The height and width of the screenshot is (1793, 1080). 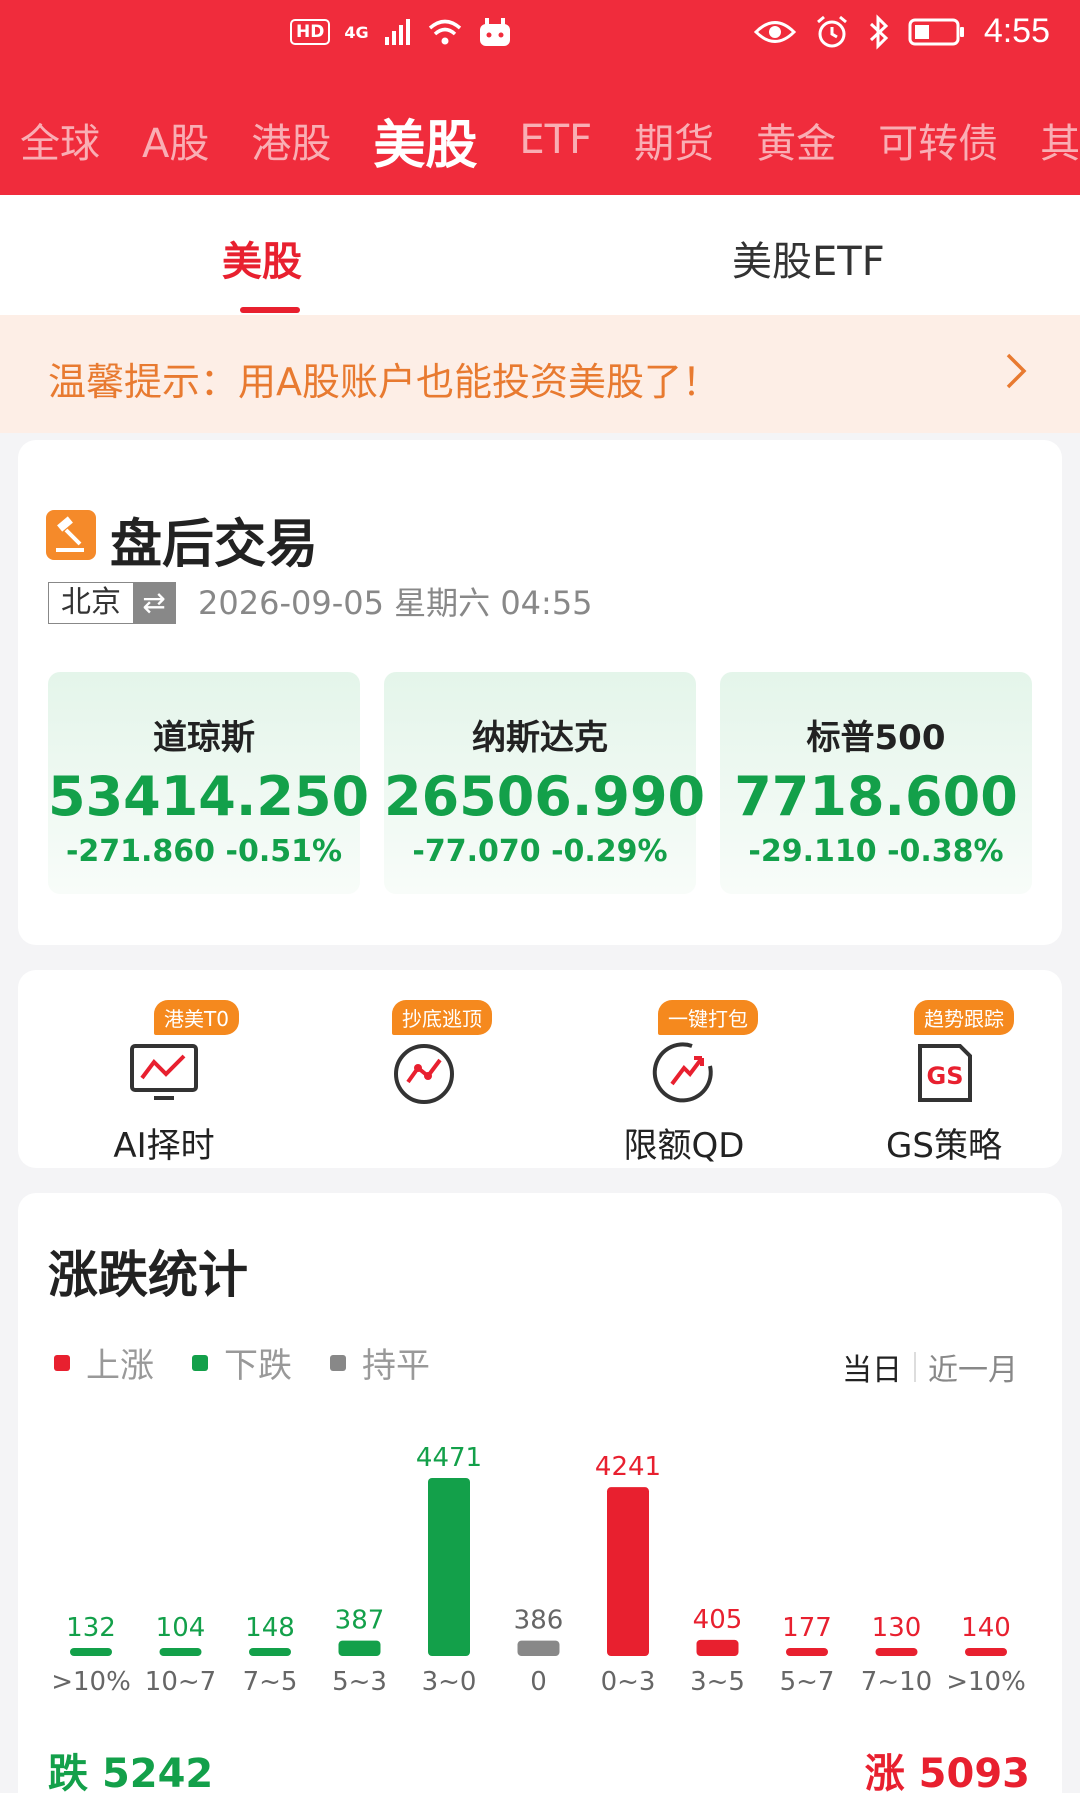 What do you see at coordinates (444, 32) in the screenshot?
I see `wifi-icon` at bounding box center [444, 32].